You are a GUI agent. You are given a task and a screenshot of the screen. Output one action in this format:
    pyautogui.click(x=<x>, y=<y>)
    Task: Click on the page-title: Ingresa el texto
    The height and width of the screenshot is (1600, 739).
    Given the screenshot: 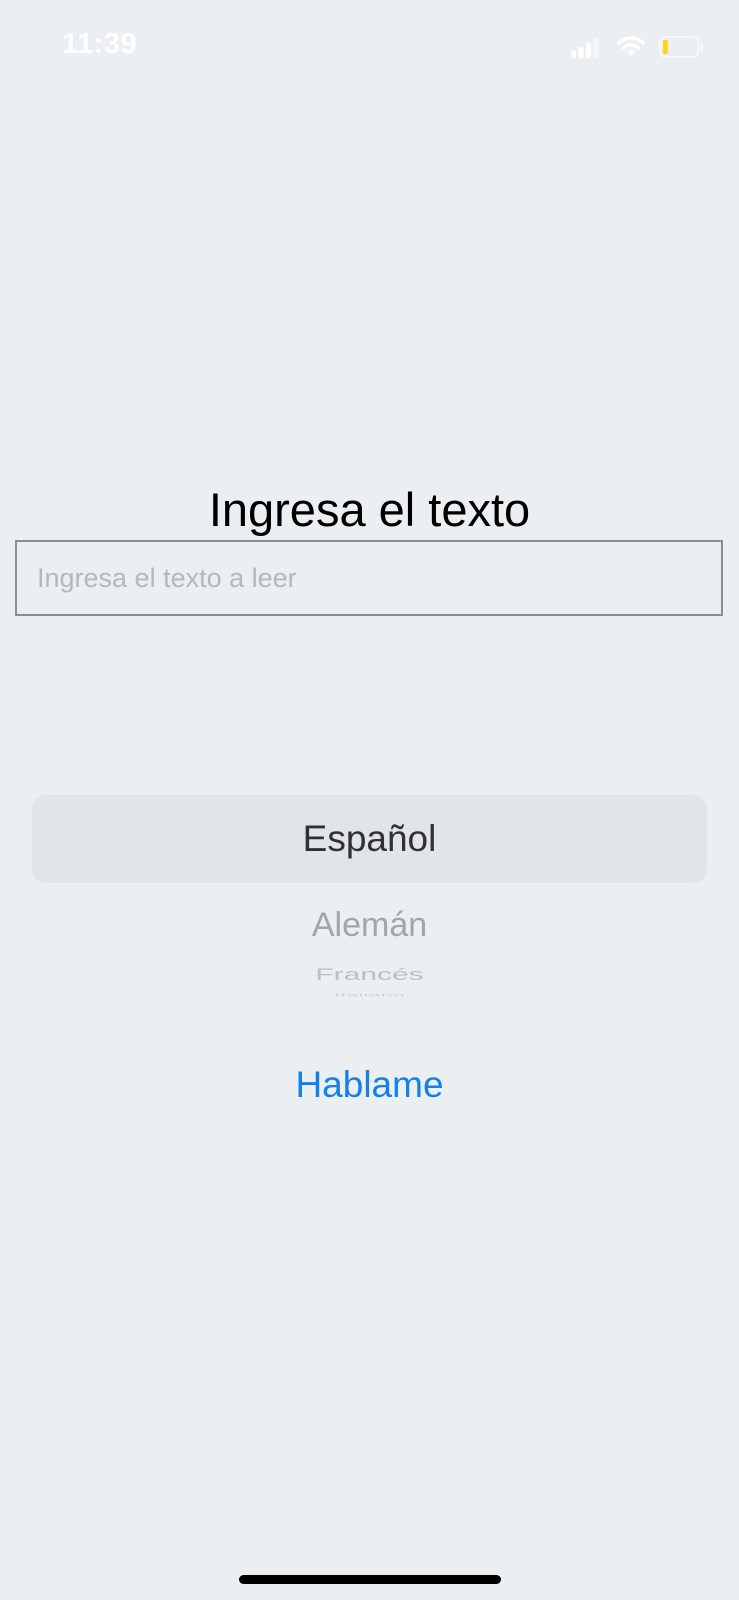 What is the action you would take?
    pyautogui.click(x=369, y=509)
    